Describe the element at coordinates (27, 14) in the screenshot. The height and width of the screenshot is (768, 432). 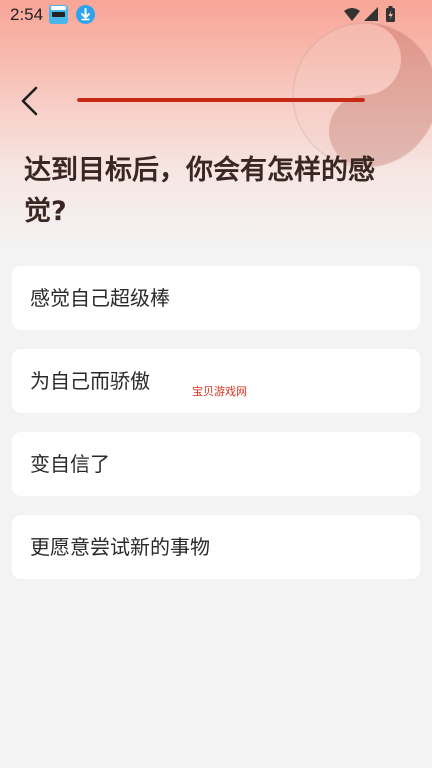
I see `status-time: 2:54` at that location.